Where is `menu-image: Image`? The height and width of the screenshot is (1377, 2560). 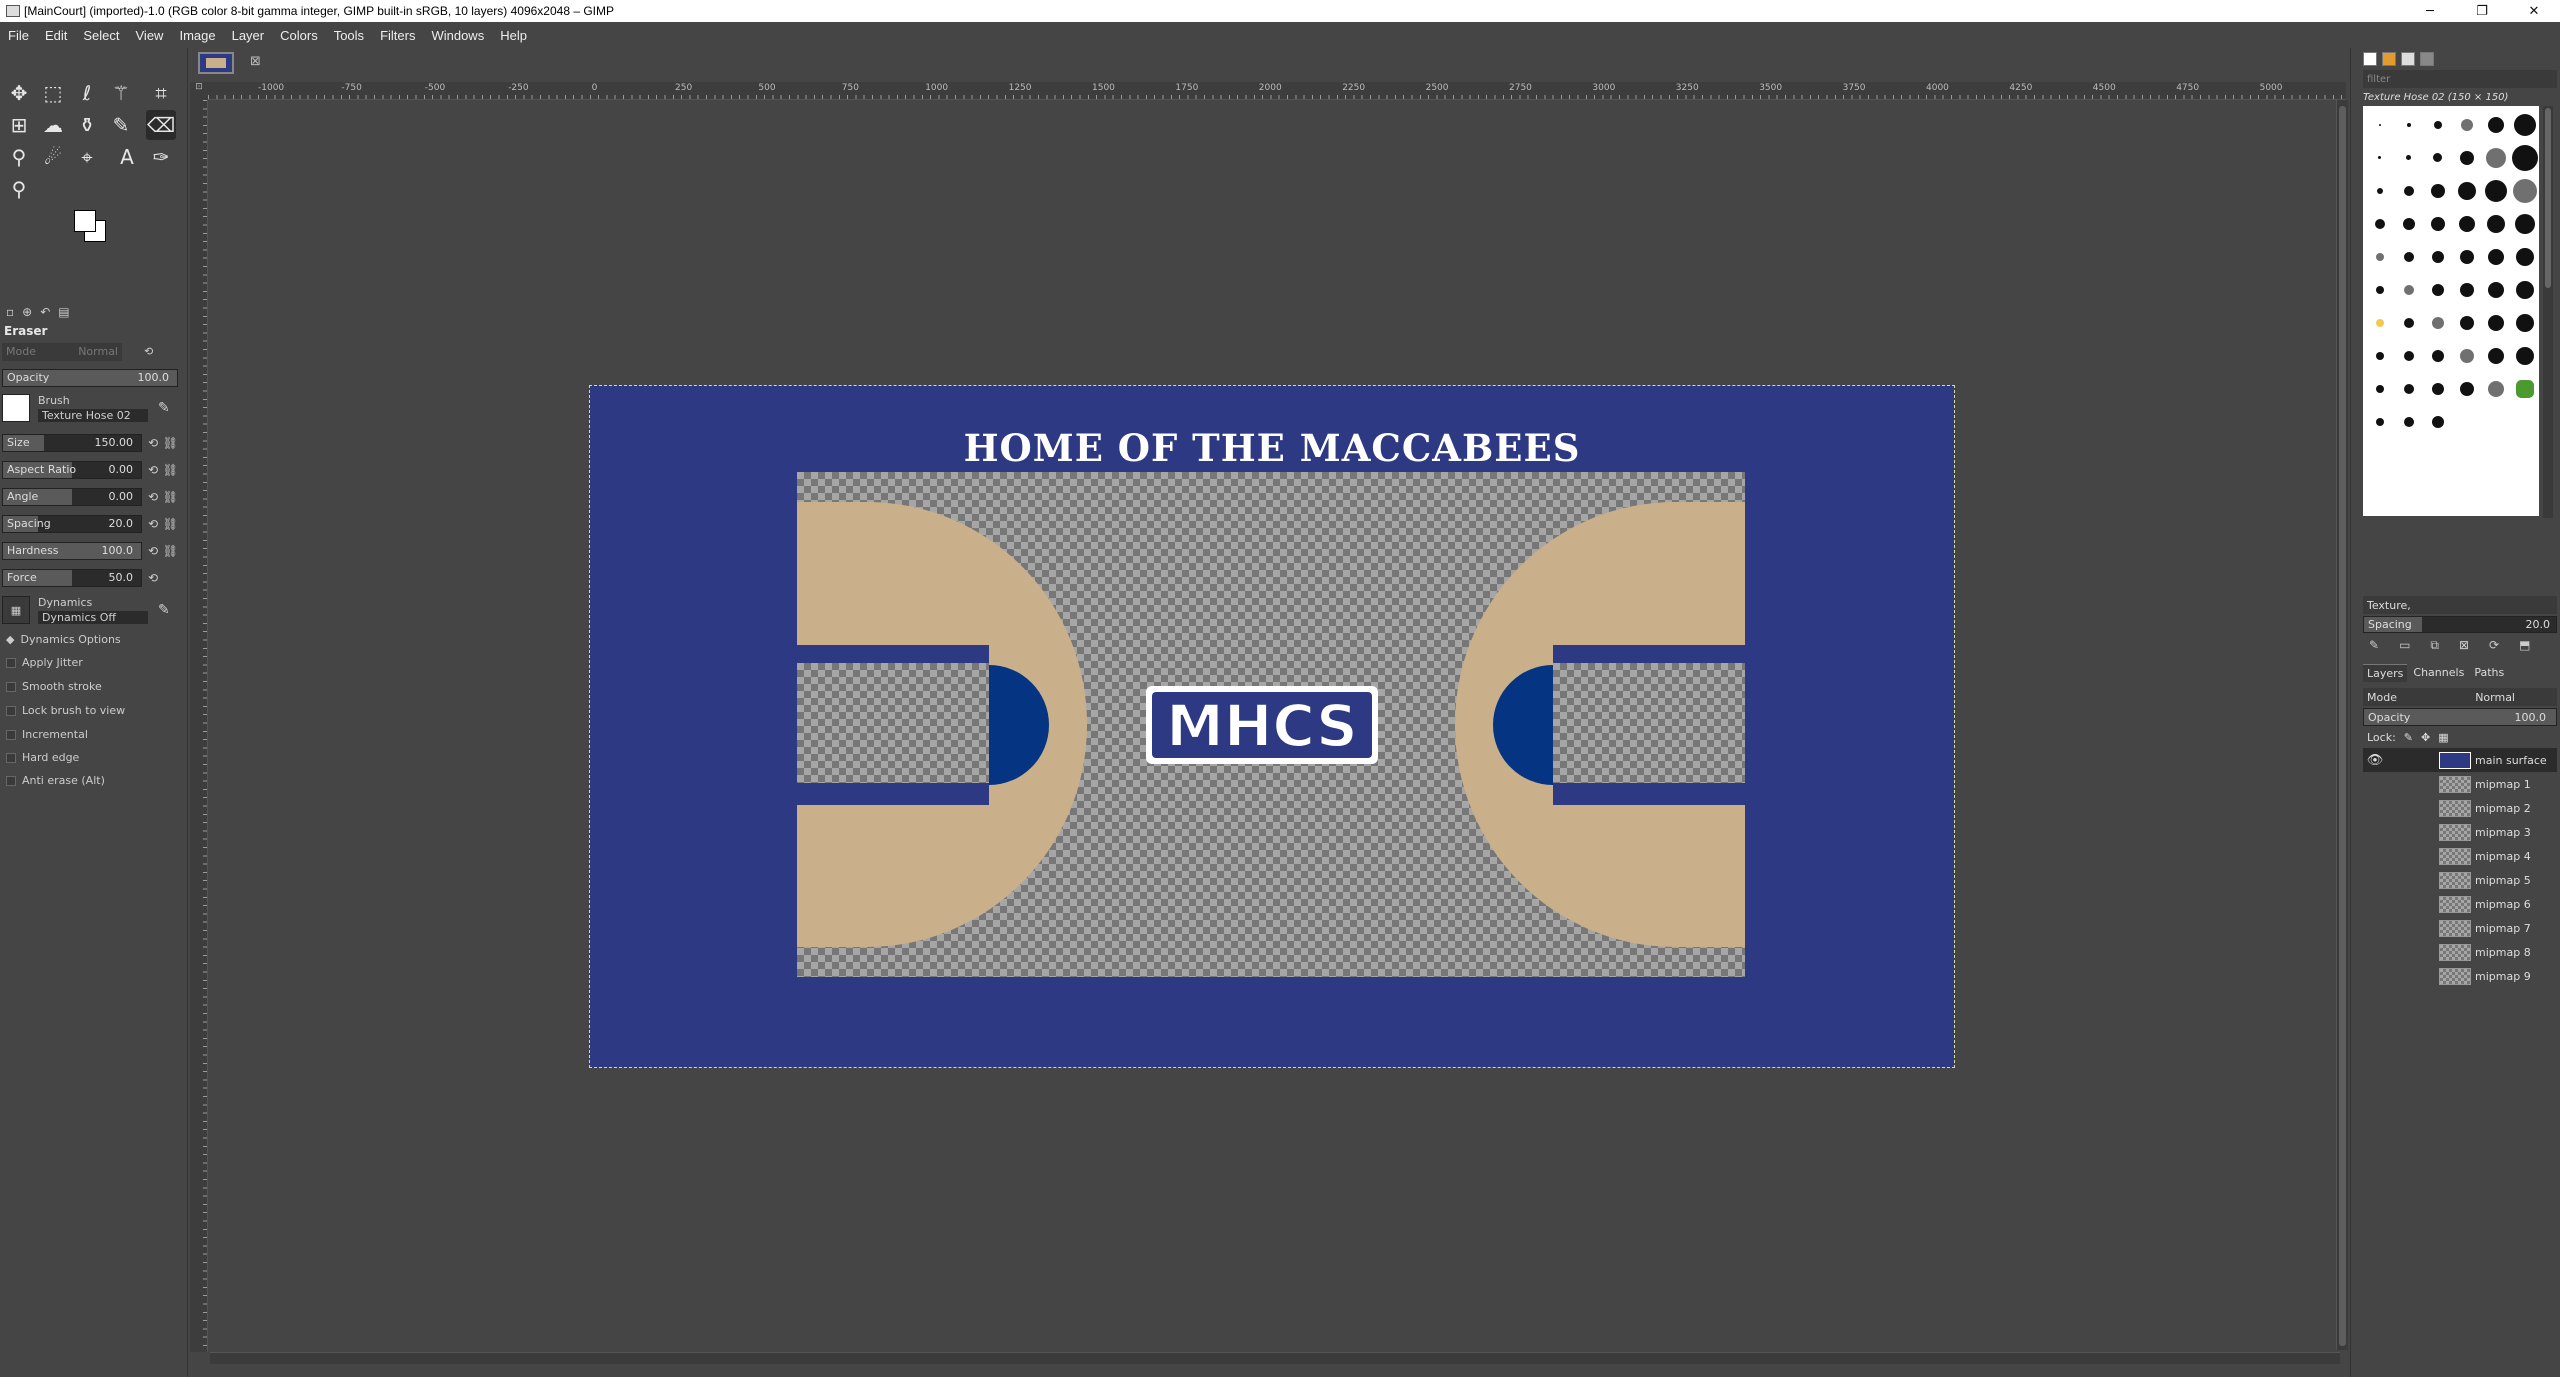 menu-image: Image is located at coordinates (197, 35).